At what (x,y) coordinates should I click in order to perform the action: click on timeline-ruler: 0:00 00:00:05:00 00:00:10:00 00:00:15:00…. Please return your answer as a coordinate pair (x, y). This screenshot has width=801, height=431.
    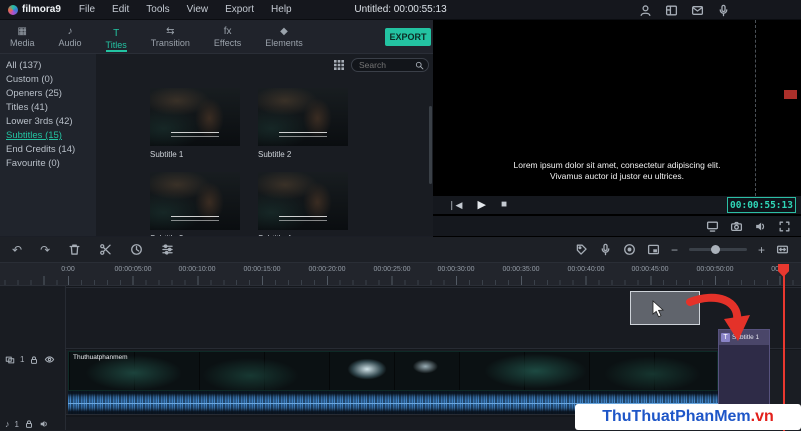
    Looking at the image, I should click on (400, 274).